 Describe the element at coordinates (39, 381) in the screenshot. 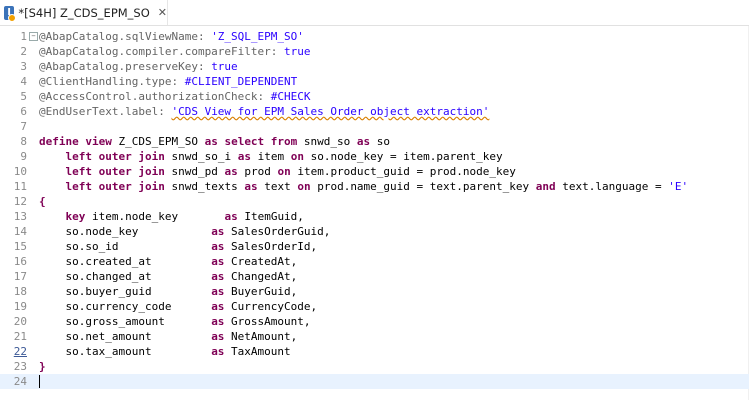

I see `text-caret` at that location.